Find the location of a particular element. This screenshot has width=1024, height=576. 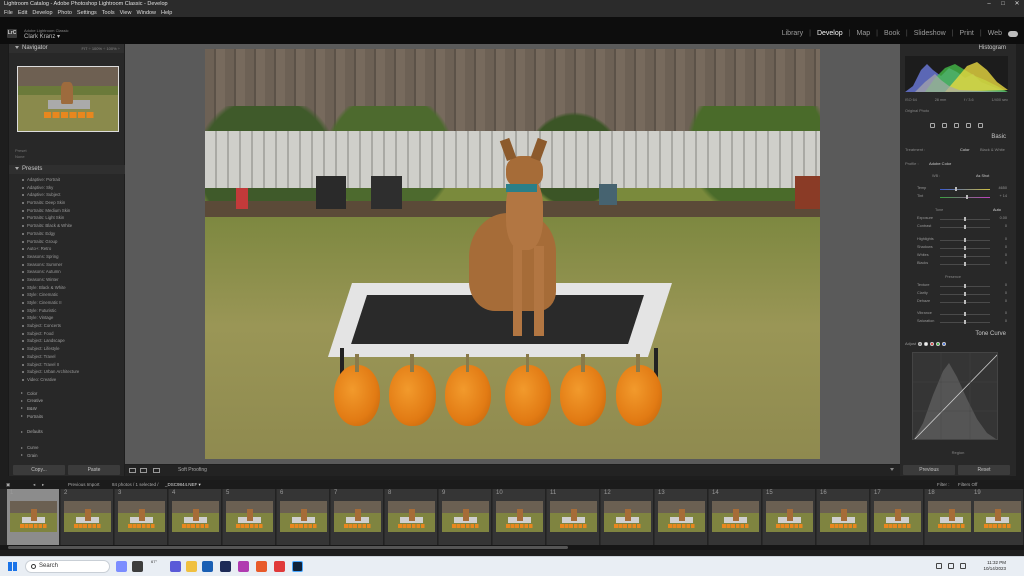

saturation-value: 0 is located at coordinates (1006, 321).